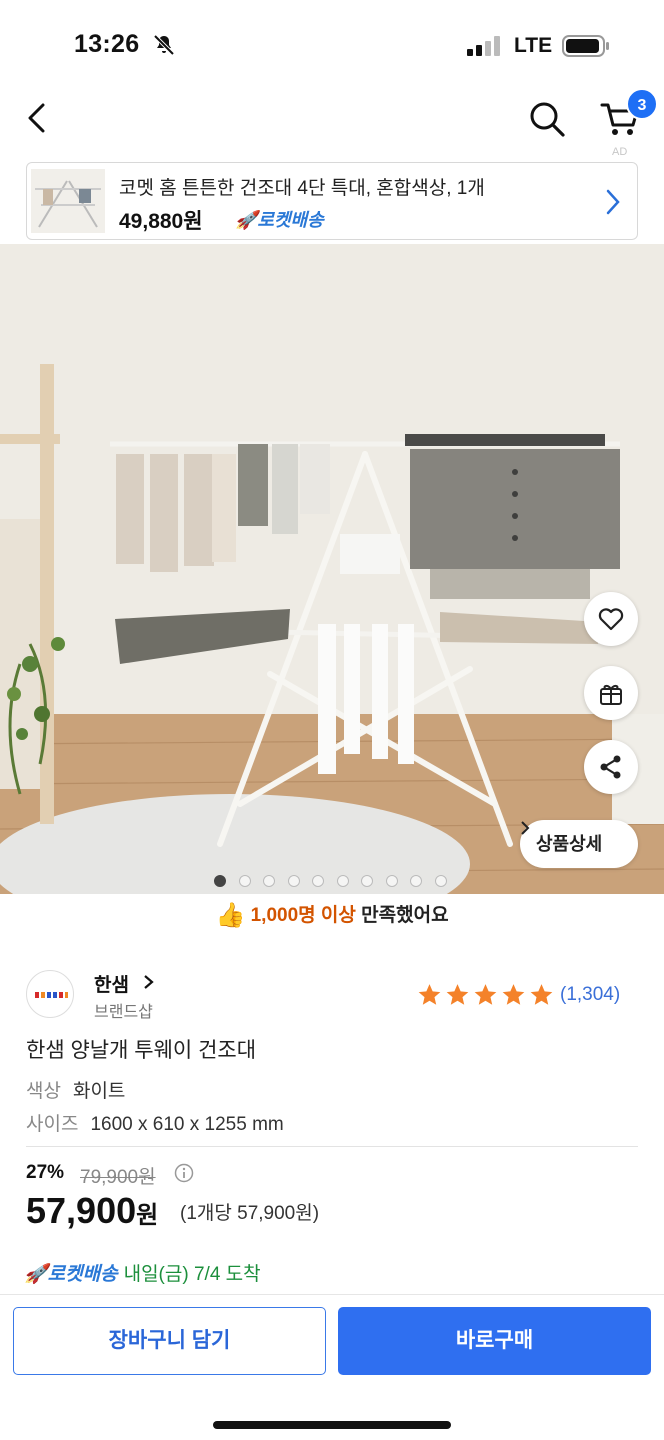 The width and height of the screenshot is (664, 1440). What do you see at coordinates (107, 44) in the screenshot?
I see `status-time: 13:26` at bounding box center [107, 44].